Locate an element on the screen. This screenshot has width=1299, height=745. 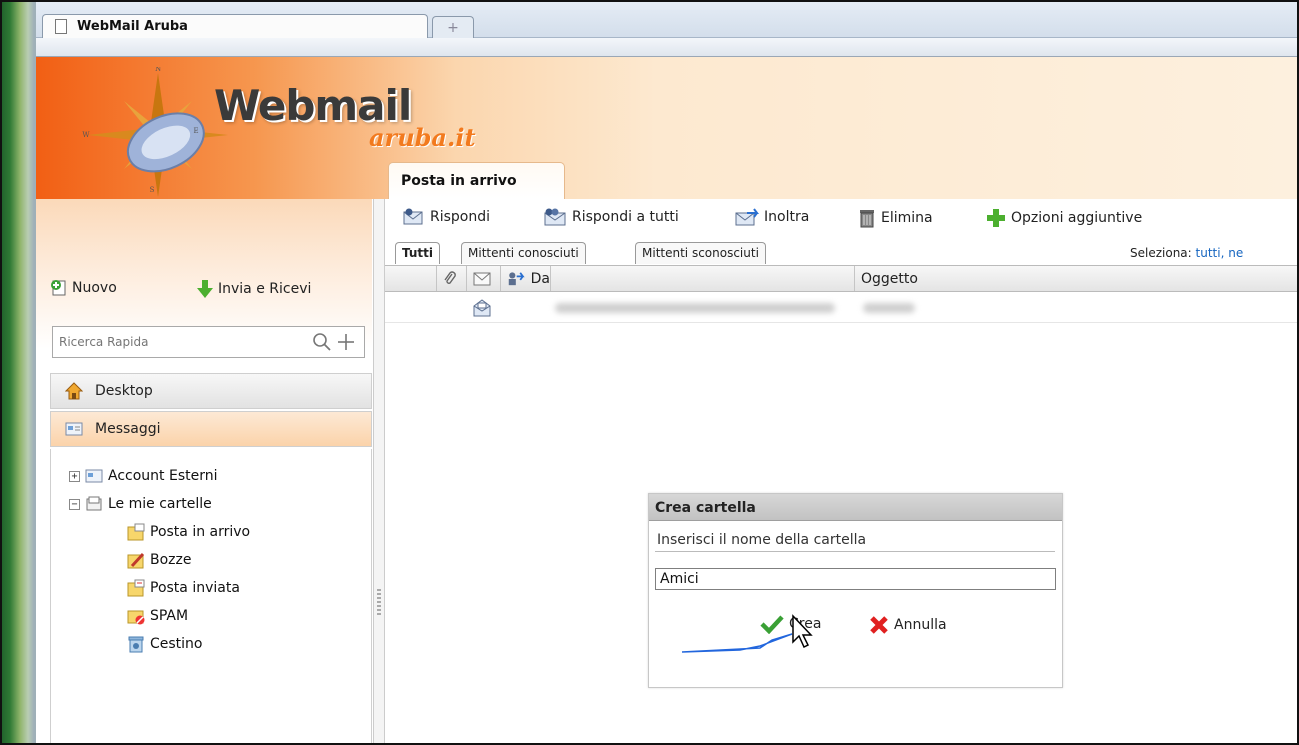
tree-le-mie-cartelle: − Le mie cartelle is located at coordinates (140, 504).